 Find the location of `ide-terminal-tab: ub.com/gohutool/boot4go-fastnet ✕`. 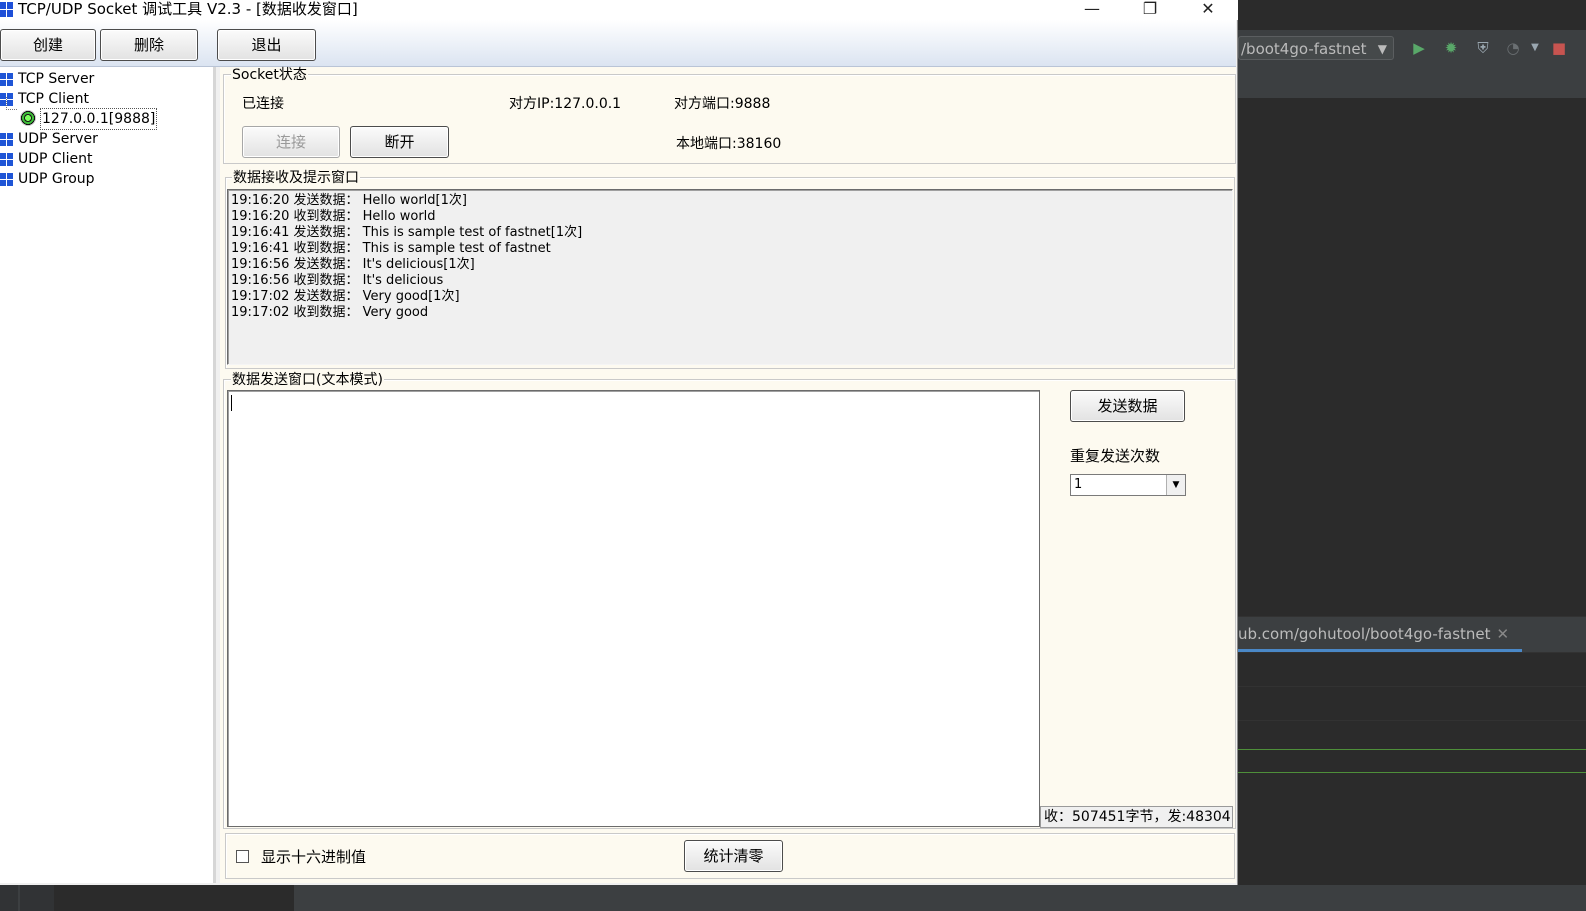

ide-terminal-tab: ub.com/gohutool/boot4go-fastnet ✕ is located at coordinates (1373, 634).